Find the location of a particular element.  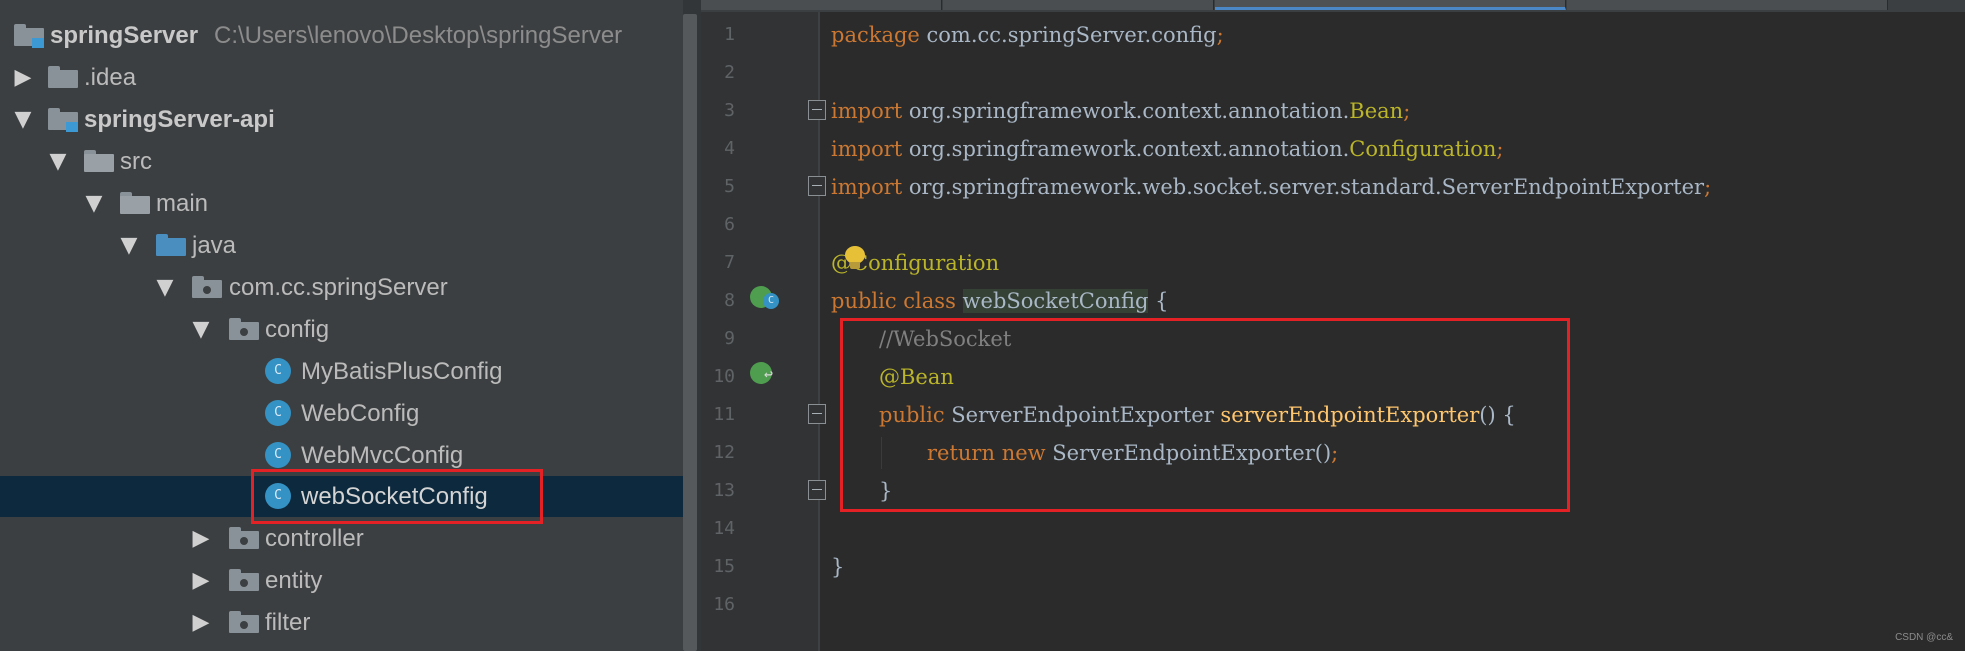

tree-row-main: ▼ main is located at coordinates (341, 203).